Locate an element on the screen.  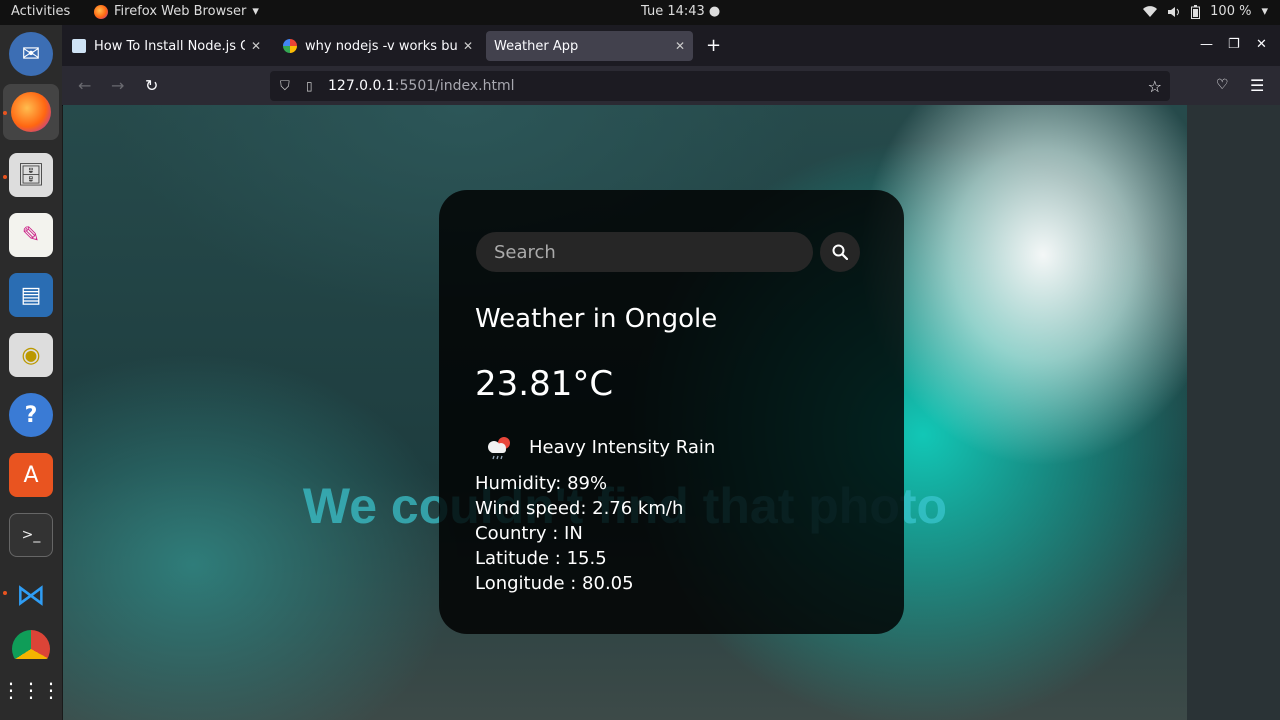
app-grid-icon: ⋮⋮⋮ is located at coordinates (31, 690).